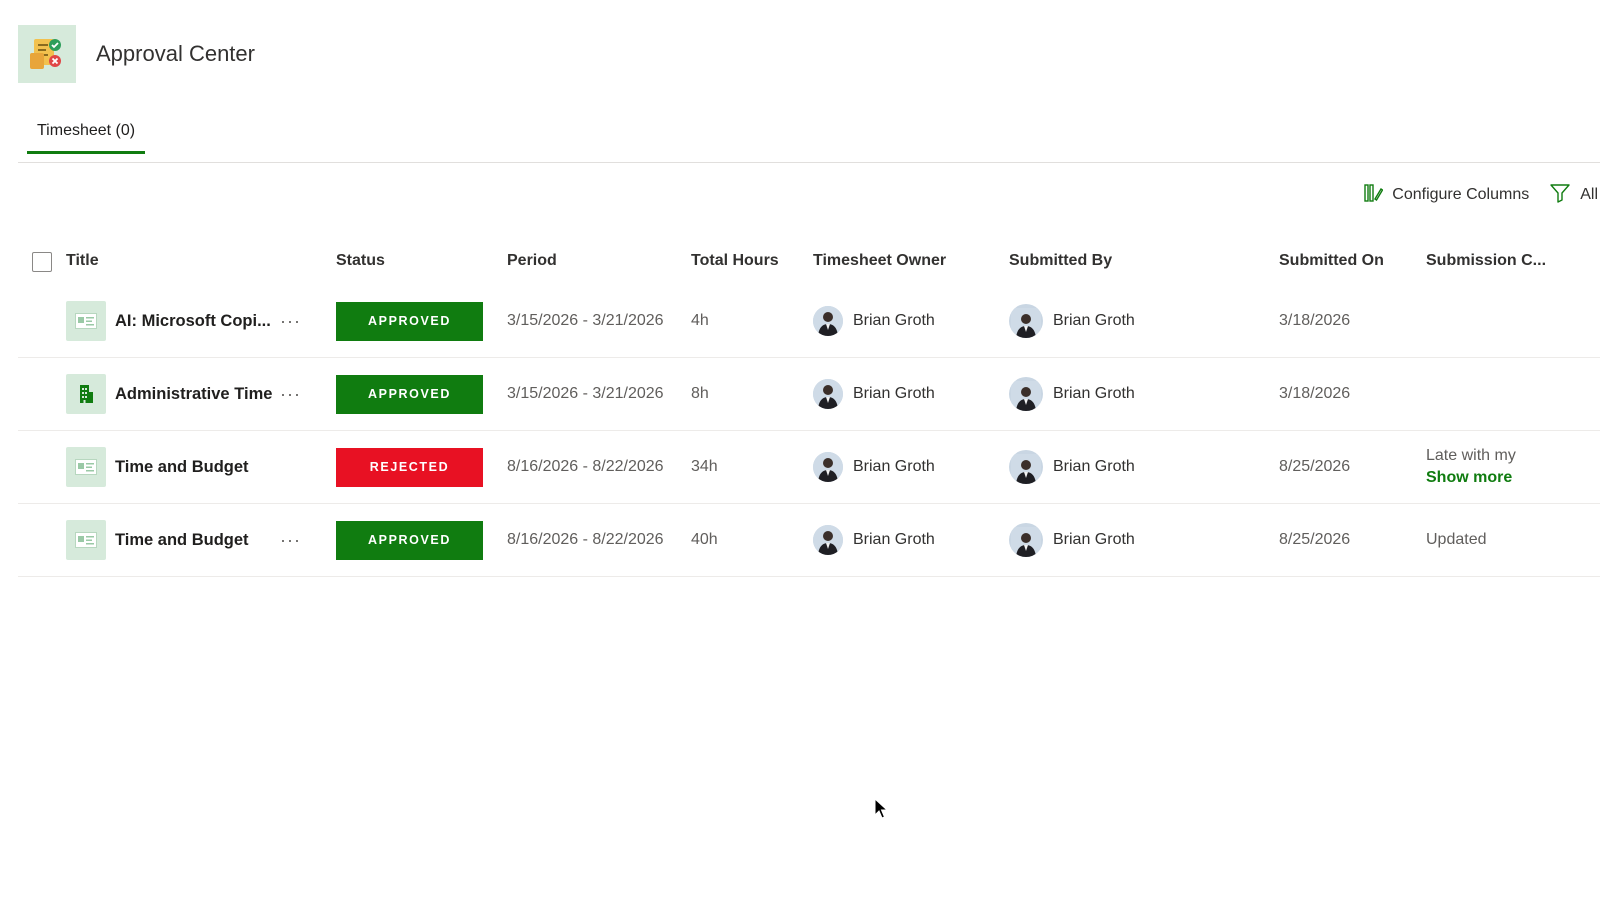  What do you see at coordinates (700, 393) in the screenshot?
I see `total-hours-cell: 8h` at bounding box center [700, 393].